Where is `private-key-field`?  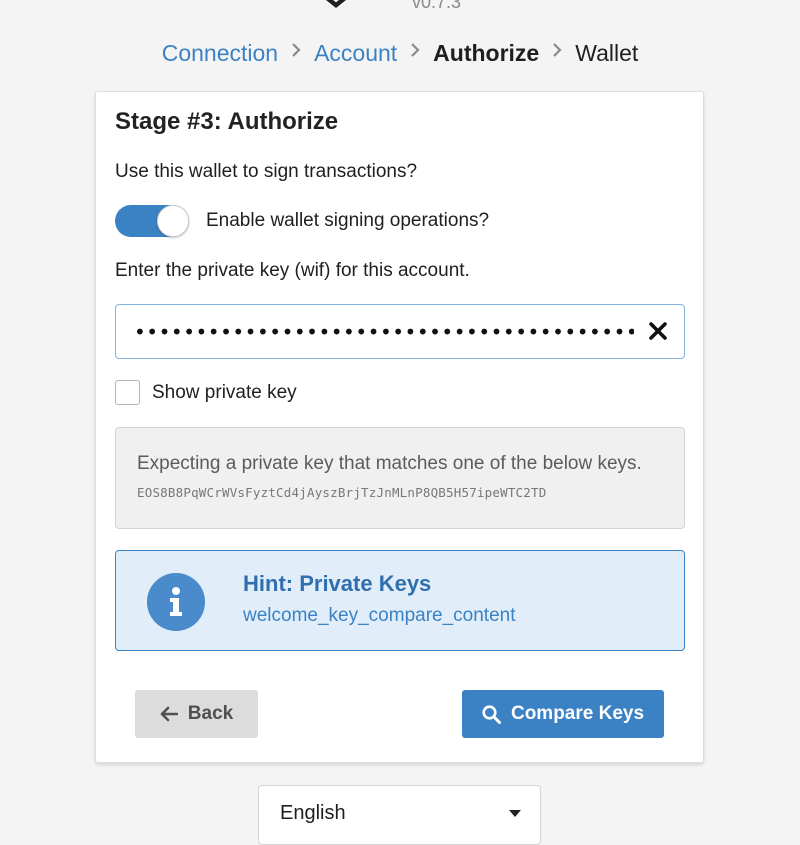
private-key-field is located at coordinates (400, 331).